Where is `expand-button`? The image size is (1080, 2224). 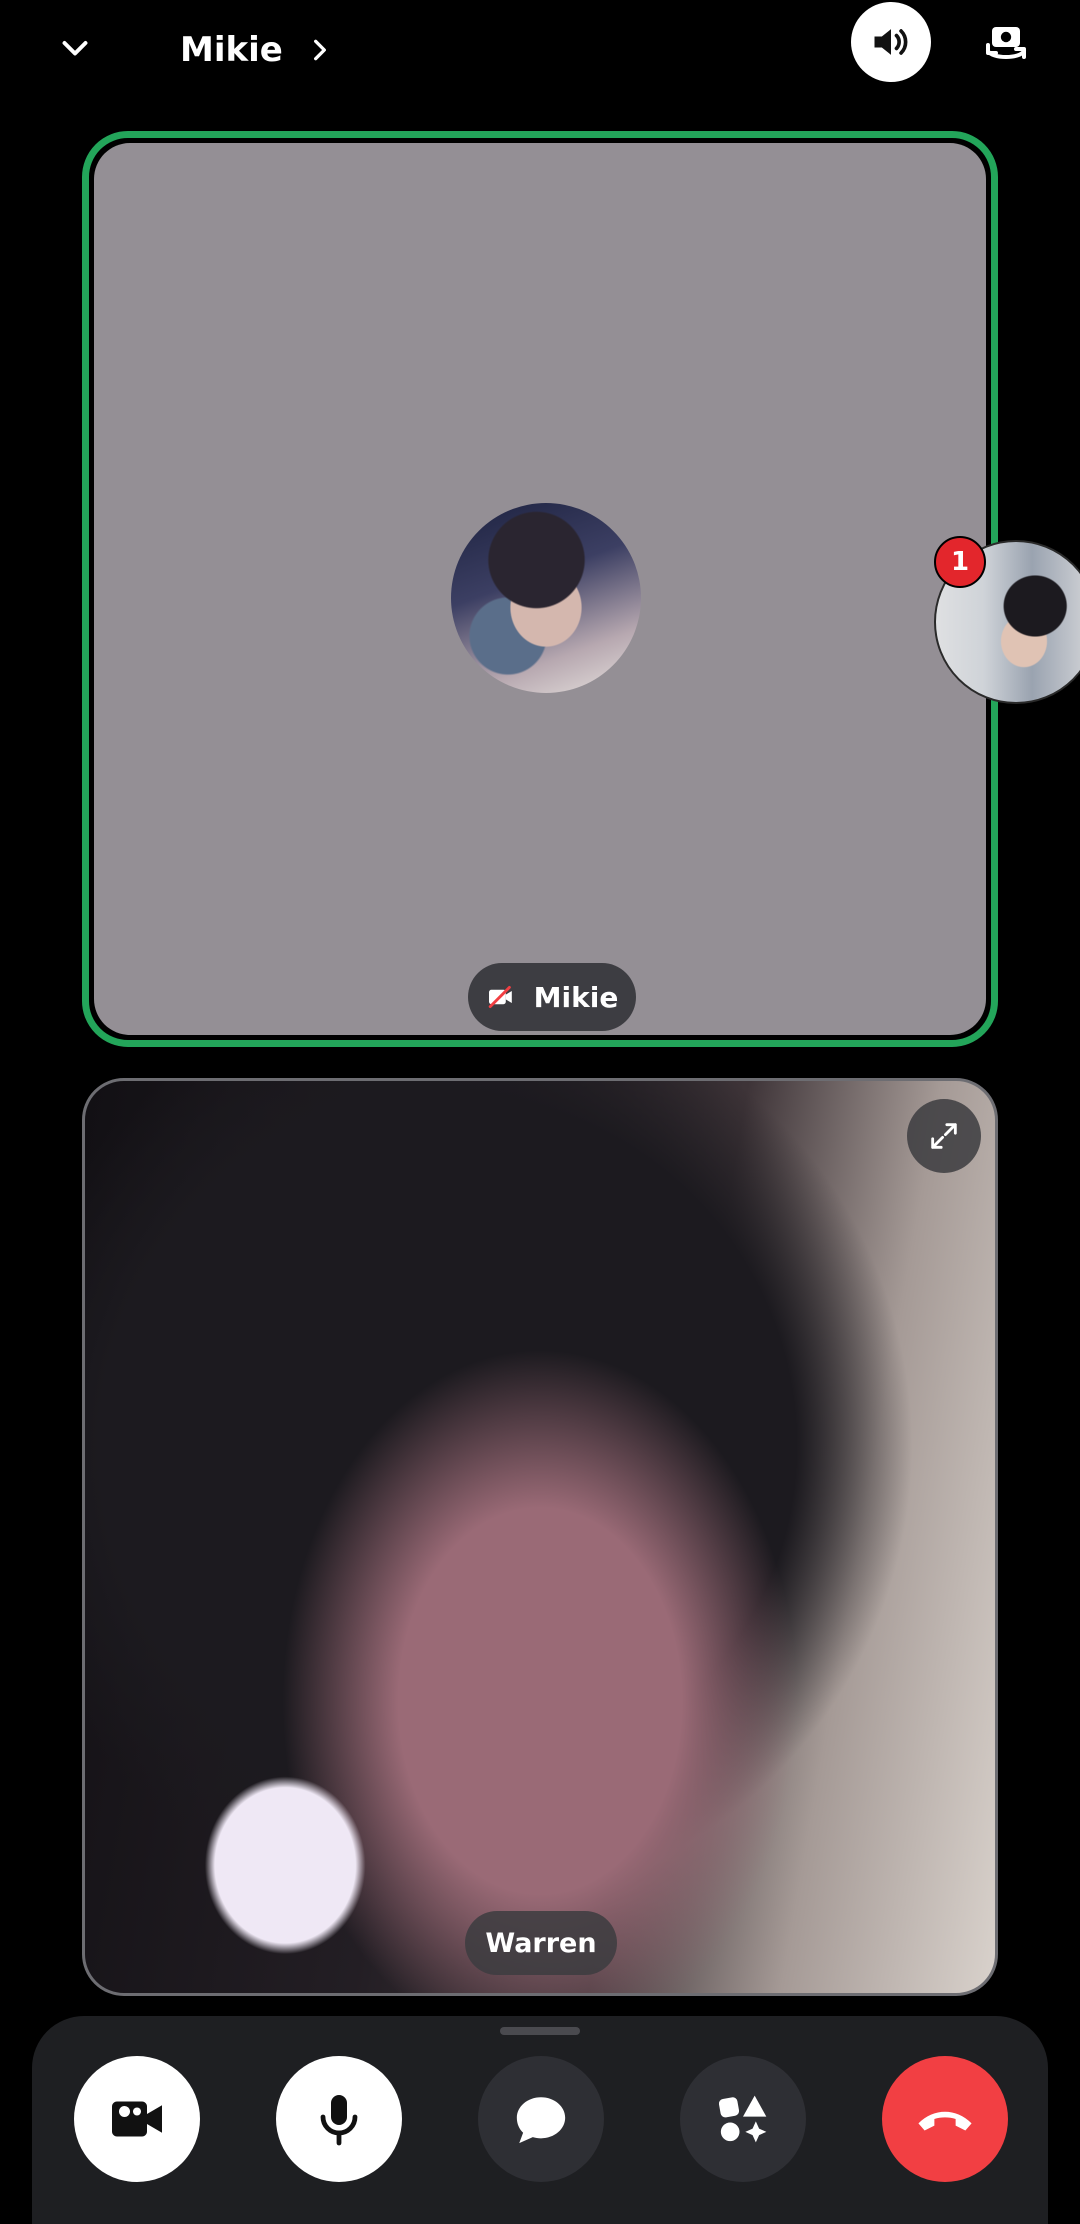 expand-button is located at coordinates (944, 1136).